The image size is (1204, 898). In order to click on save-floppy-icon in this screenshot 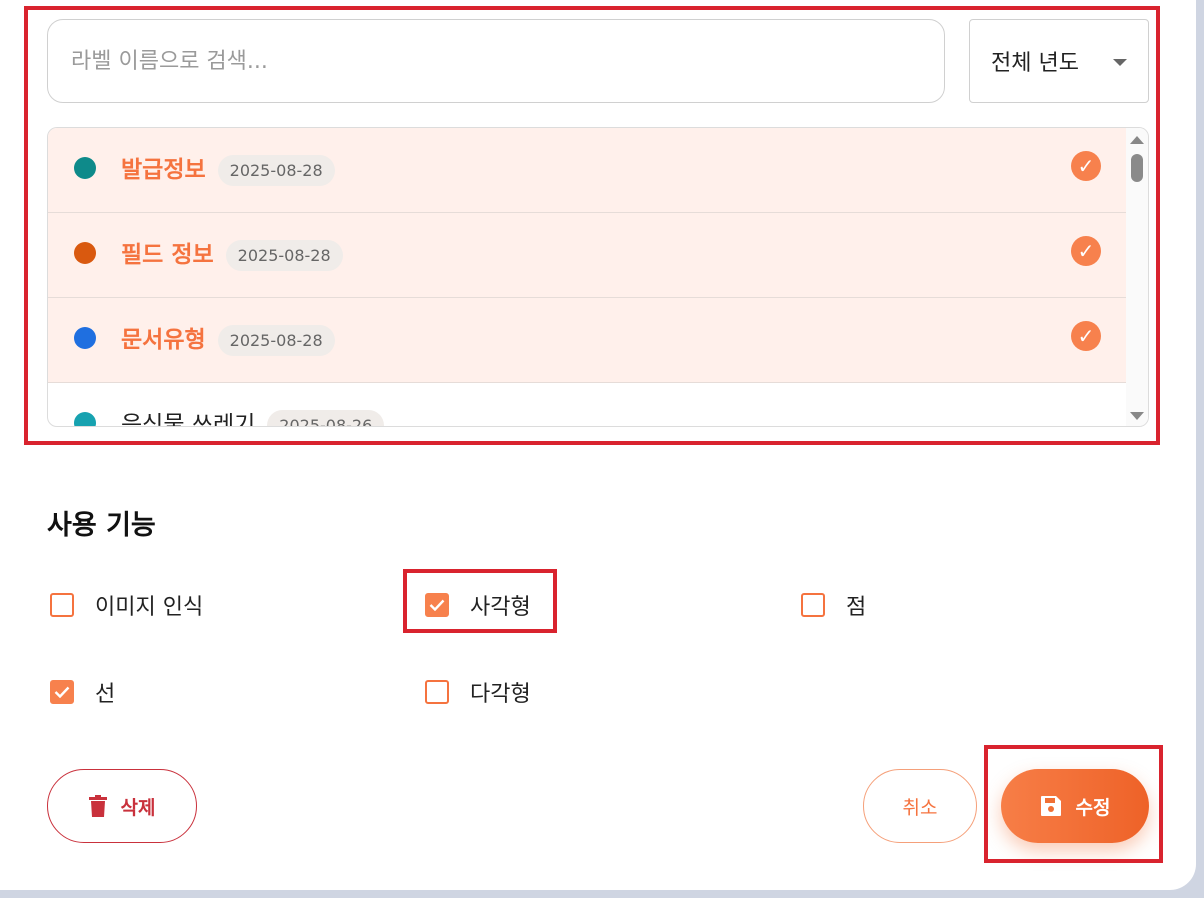, I will do `click(1050, 806)`.